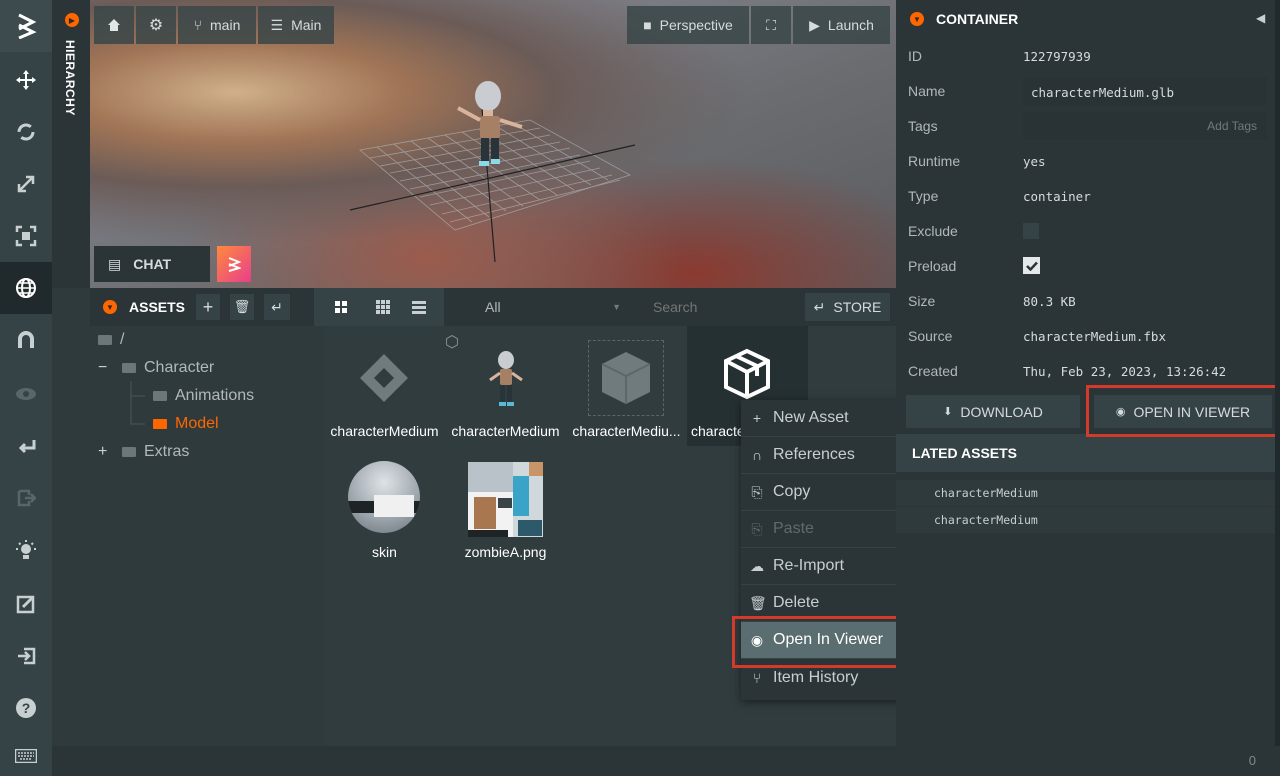  I want to click on delete-asset-button: 🗑, so click(242, 307).